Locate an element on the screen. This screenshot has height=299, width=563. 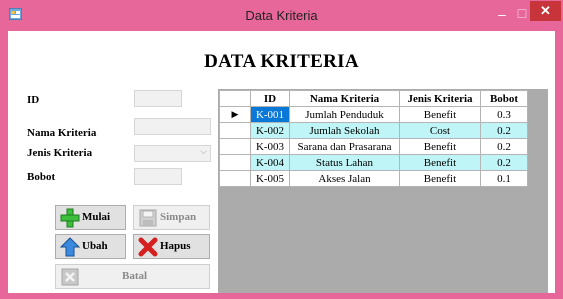
row-header-corner is located at coordinates (235, 98).